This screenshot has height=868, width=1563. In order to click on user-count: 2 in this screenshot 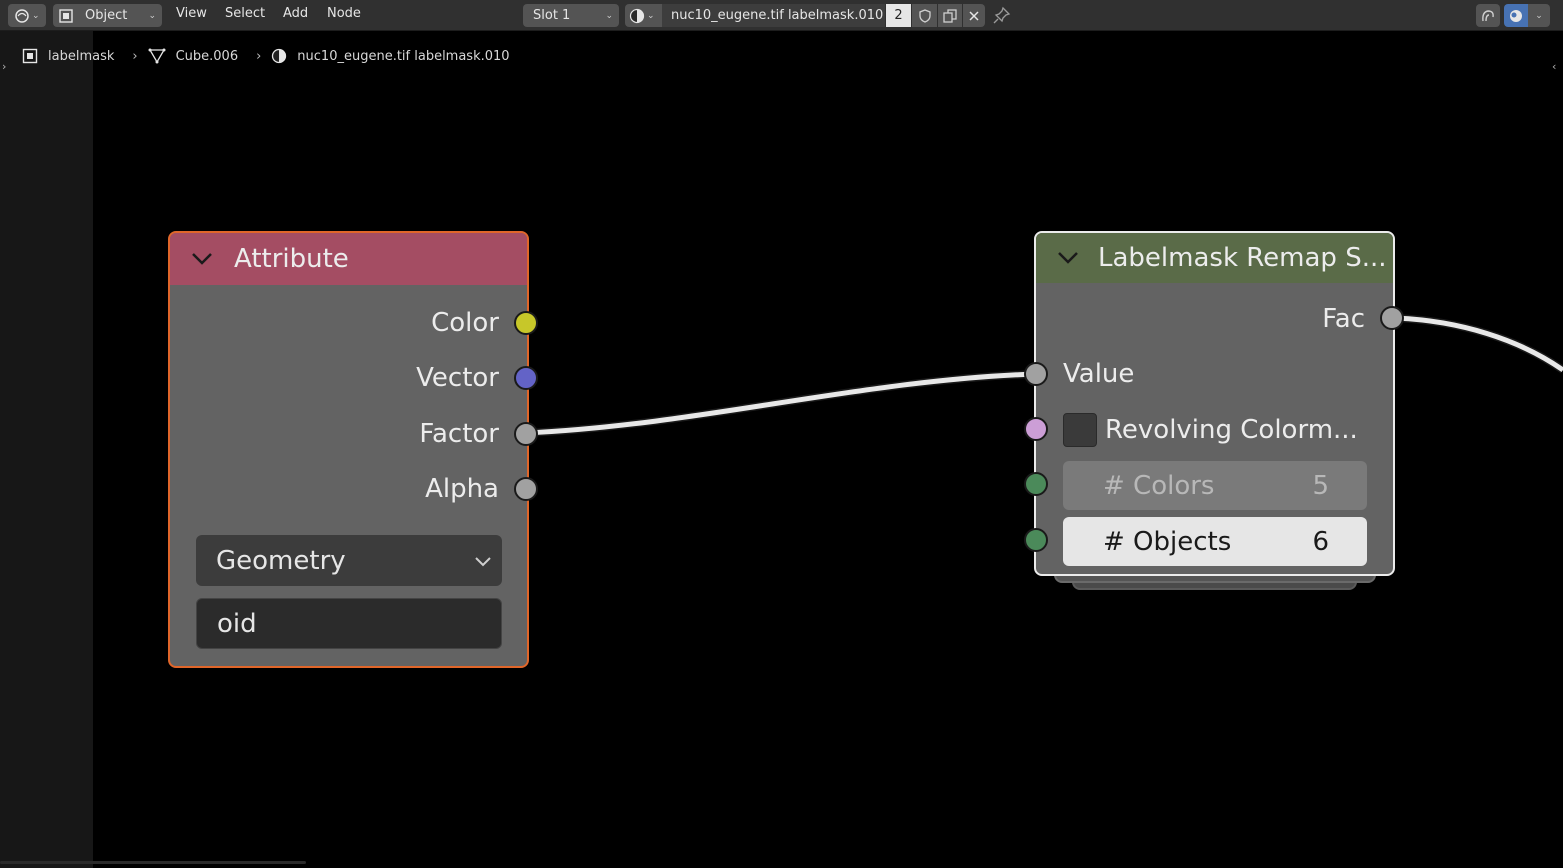, I will do `click(898, 15)`.